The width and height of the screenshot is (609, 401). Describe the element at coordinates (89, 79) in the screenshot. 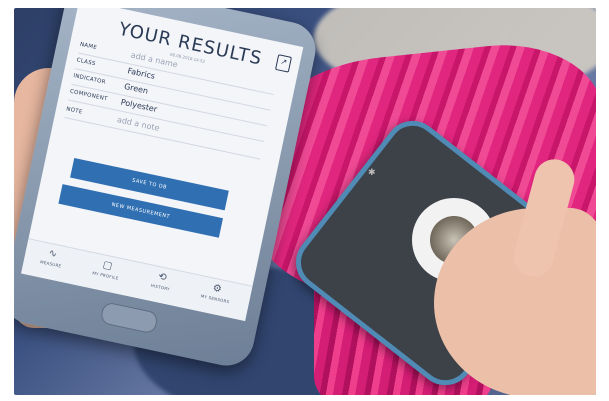

I see `field-label: INDICATOR` at that location.